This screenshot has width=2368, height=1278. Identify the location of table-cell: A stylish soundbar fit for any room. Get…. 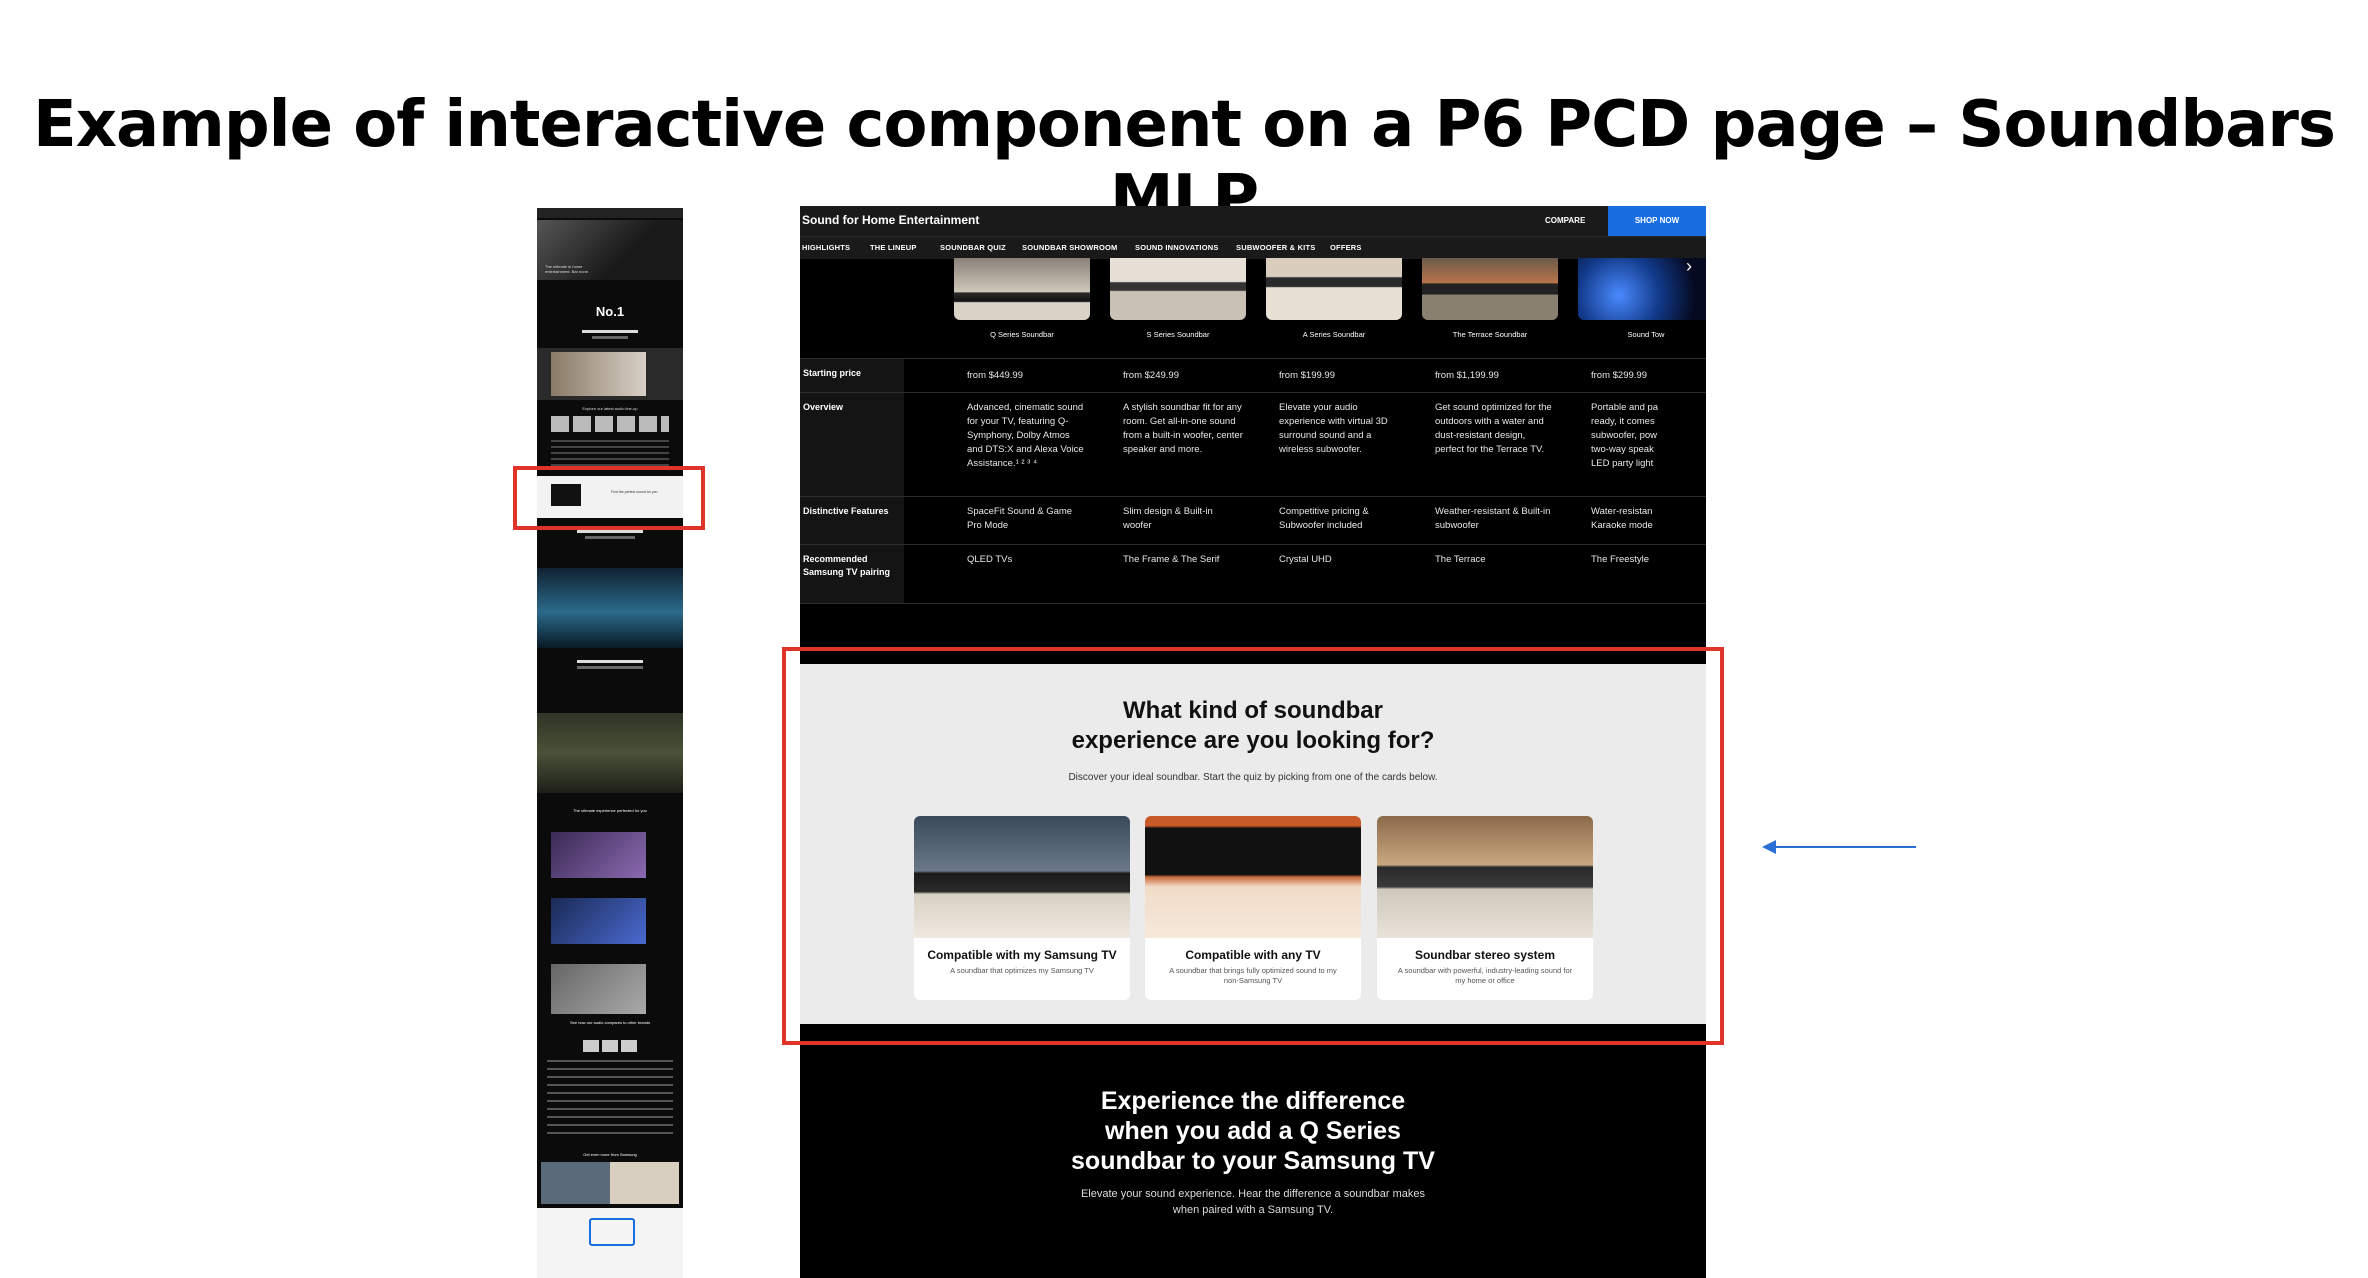
(1183, 428).